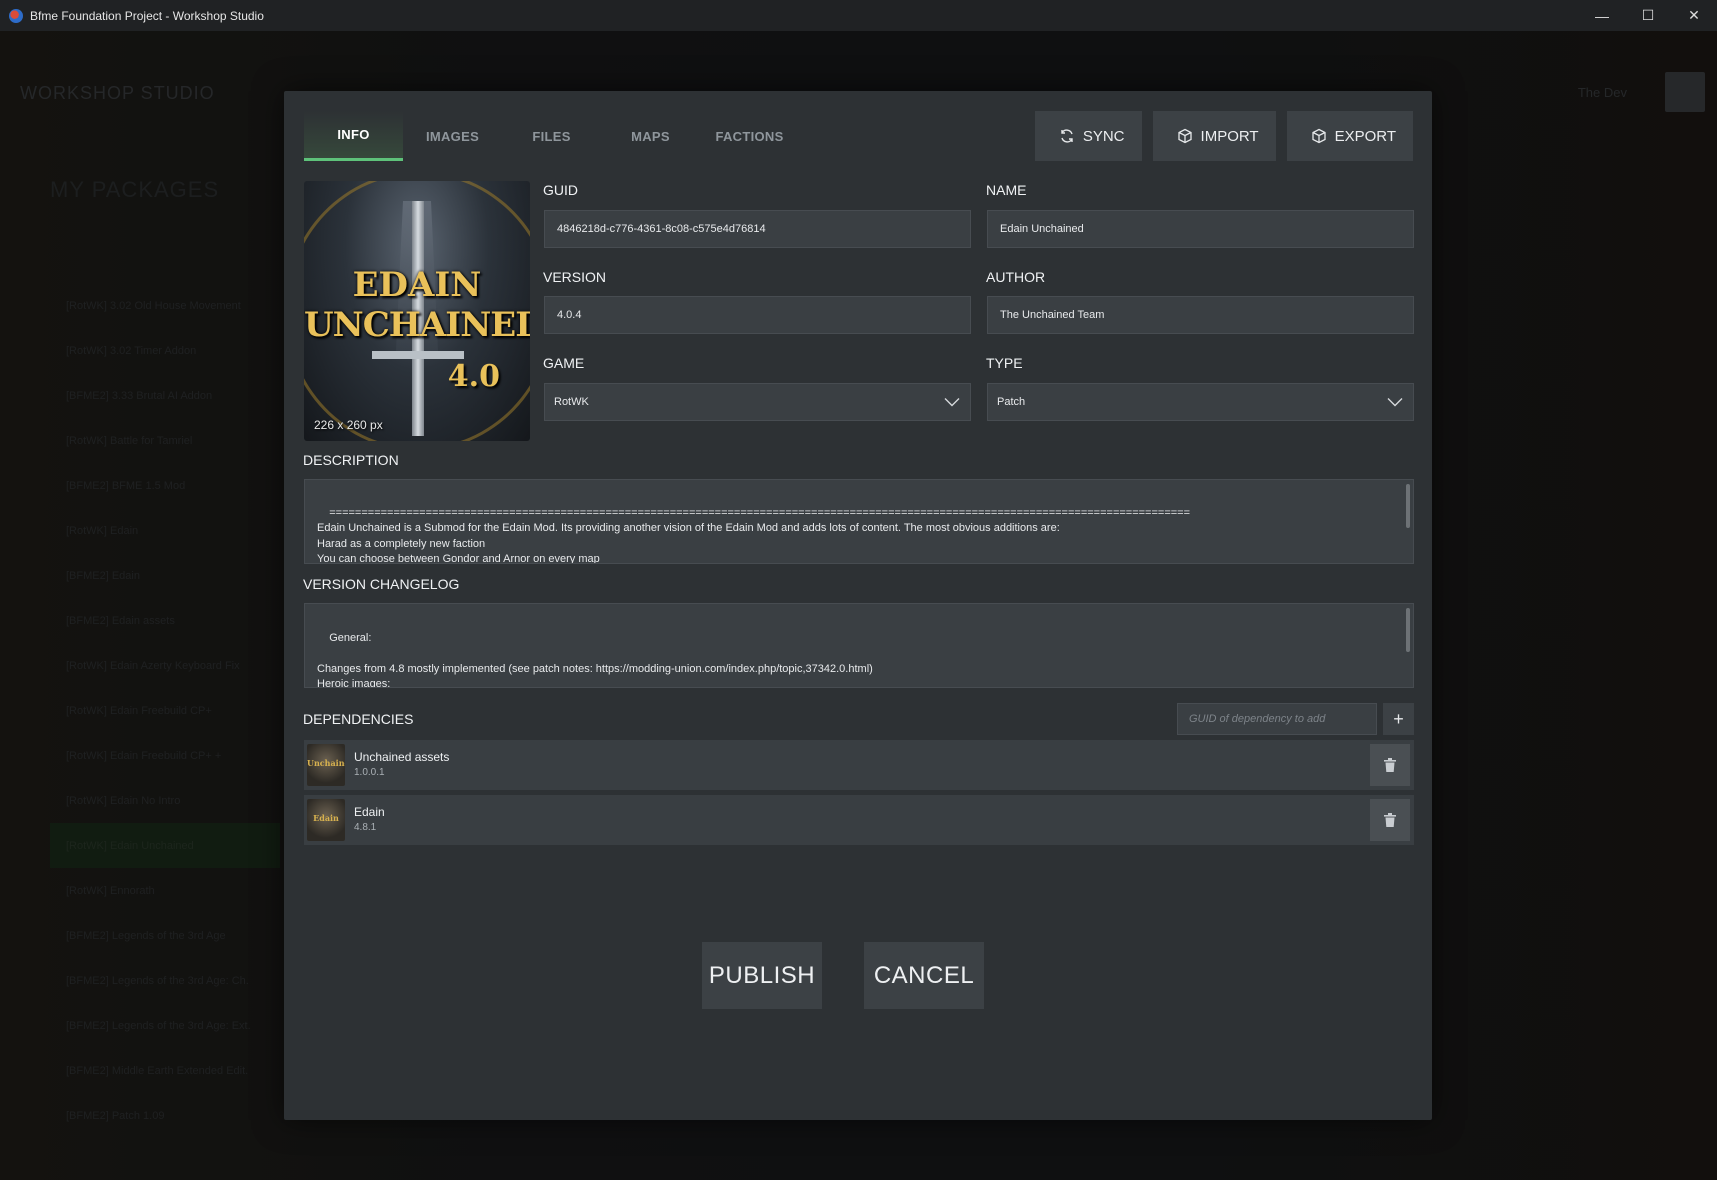  I want to click on version-field: 4.0.4, so click(757, 315).